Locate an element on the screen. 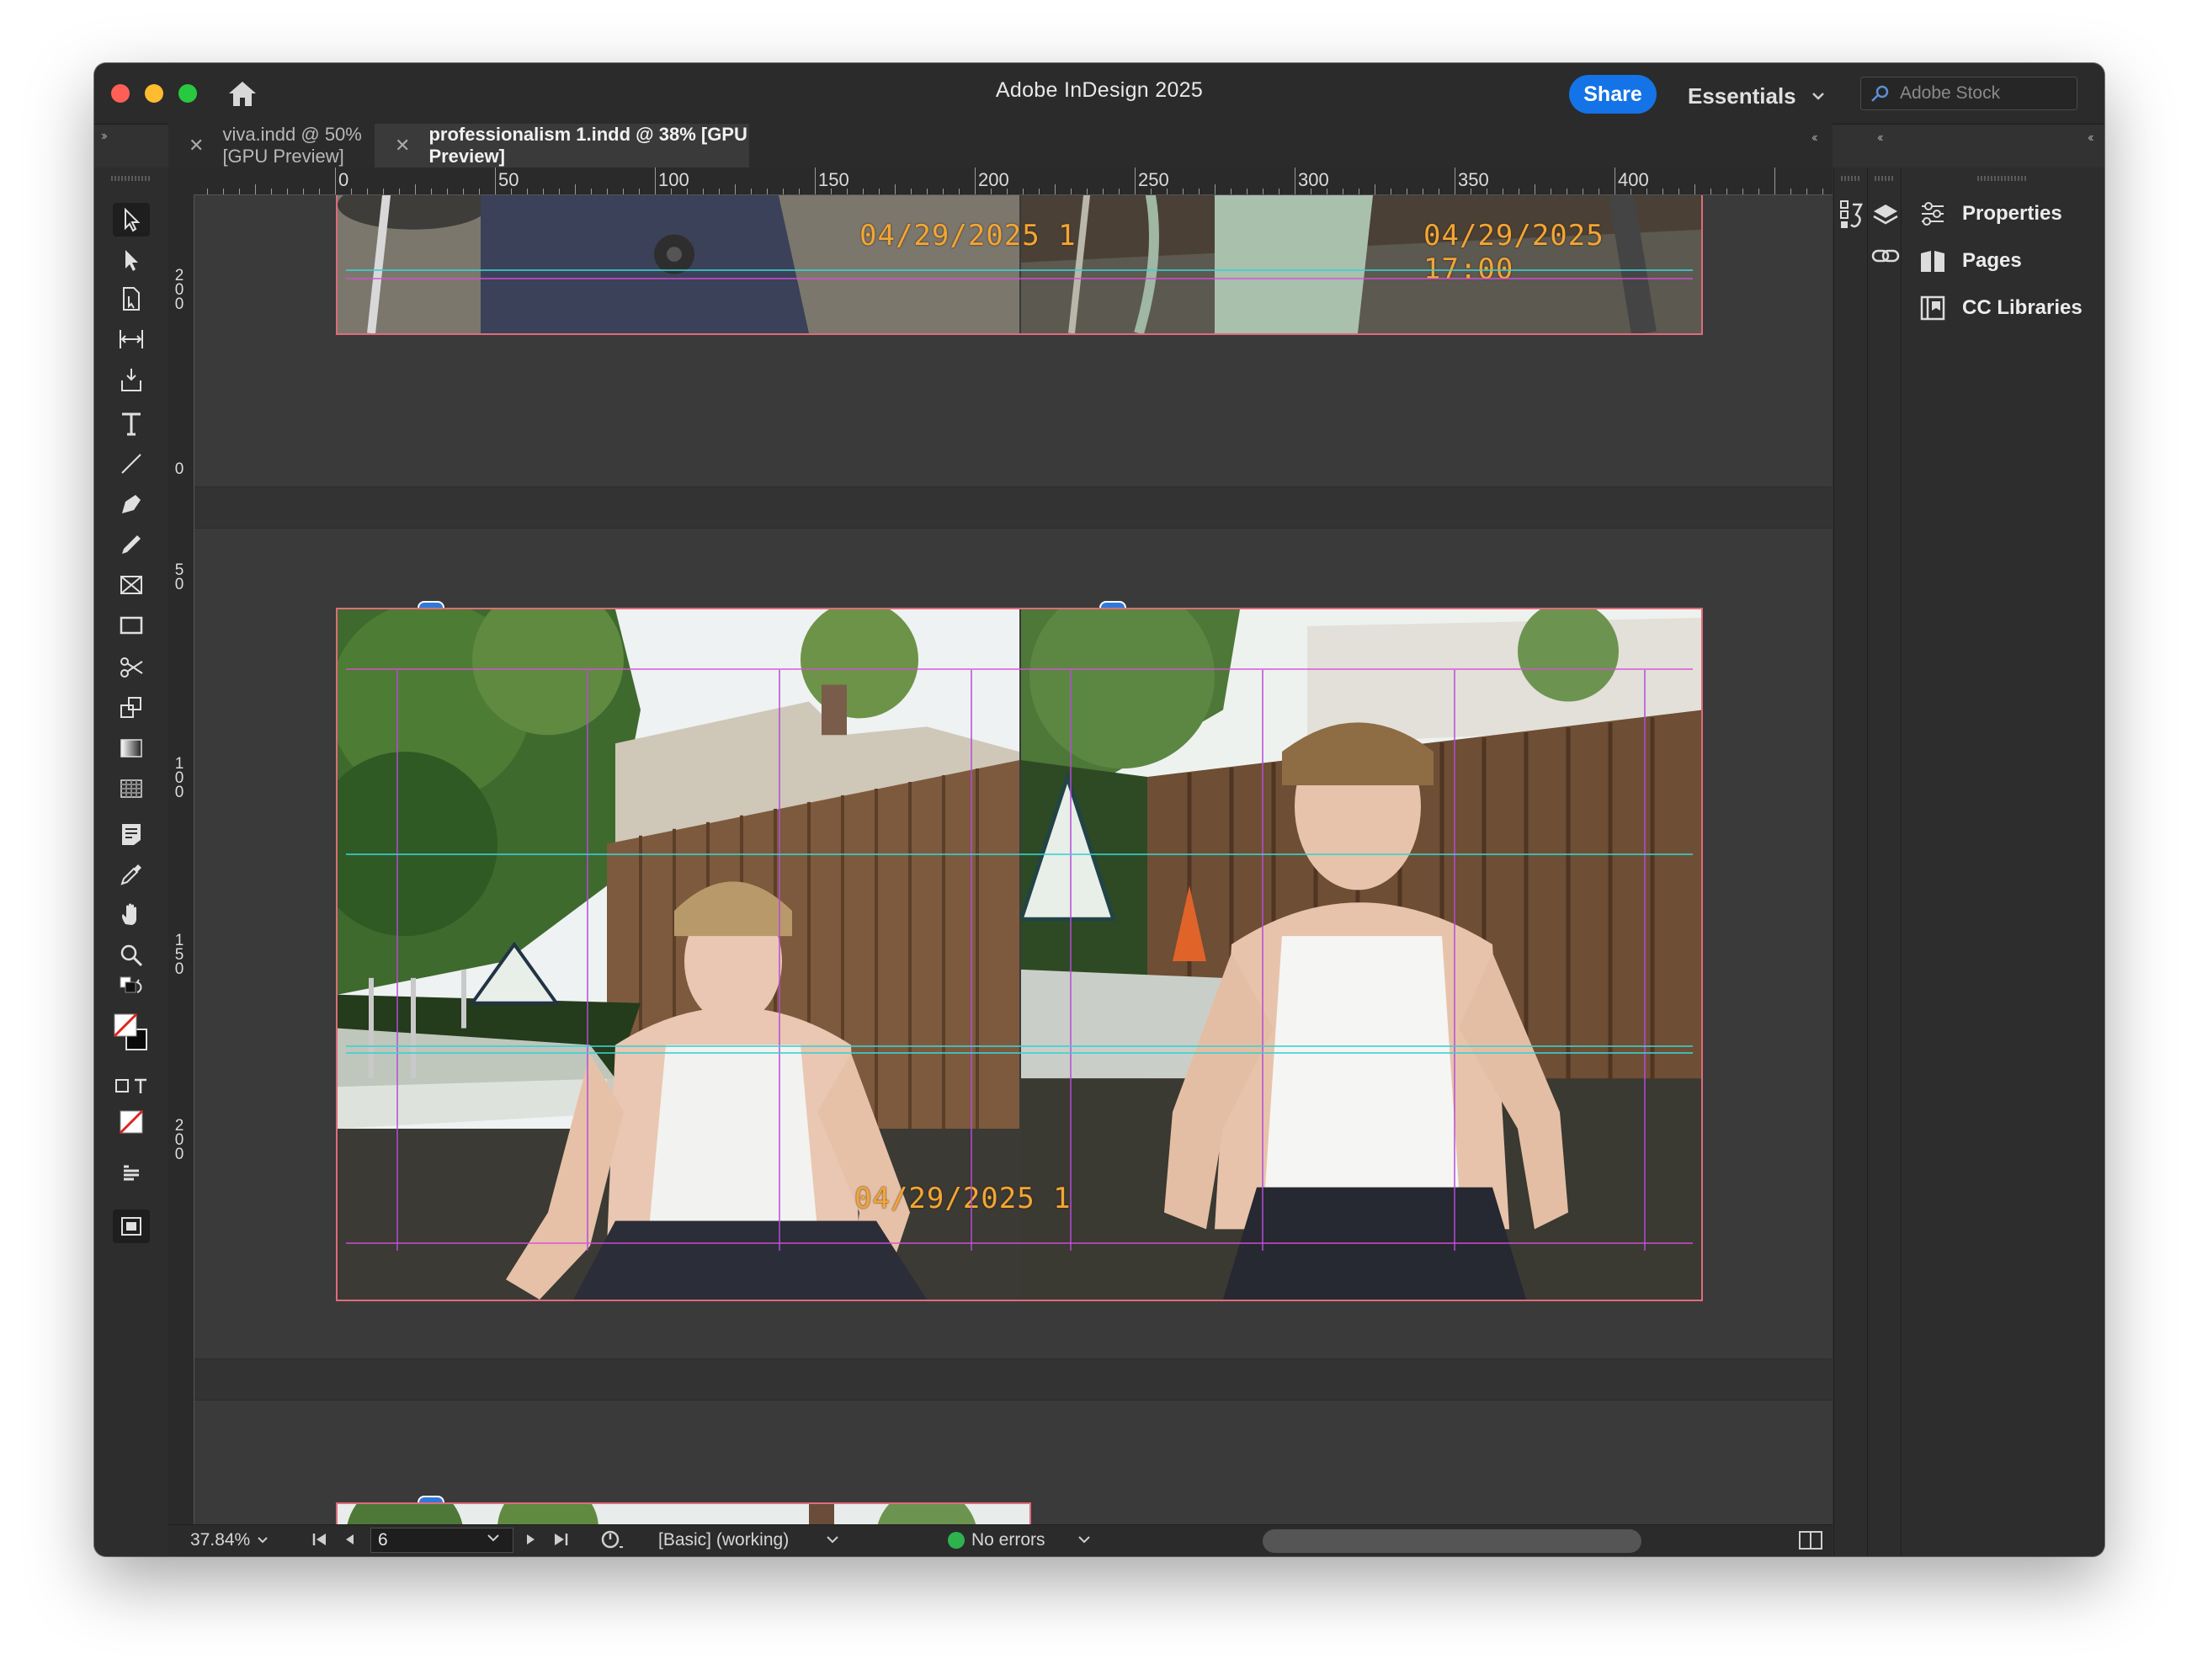 Image resolution: width=2197 pixels, height=1680 pixels. workspace-switcher: Essentials is located at coordinates (1756, 96).